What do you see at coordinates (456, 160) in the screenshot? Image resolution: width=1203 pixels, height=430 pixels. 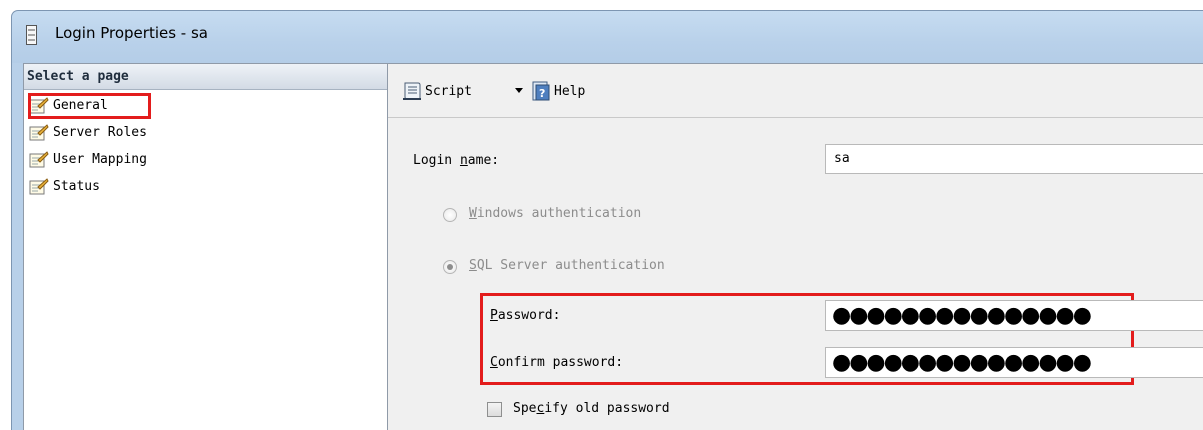 I see `login-name-label: Login name:` at bounding box center [456, 160].